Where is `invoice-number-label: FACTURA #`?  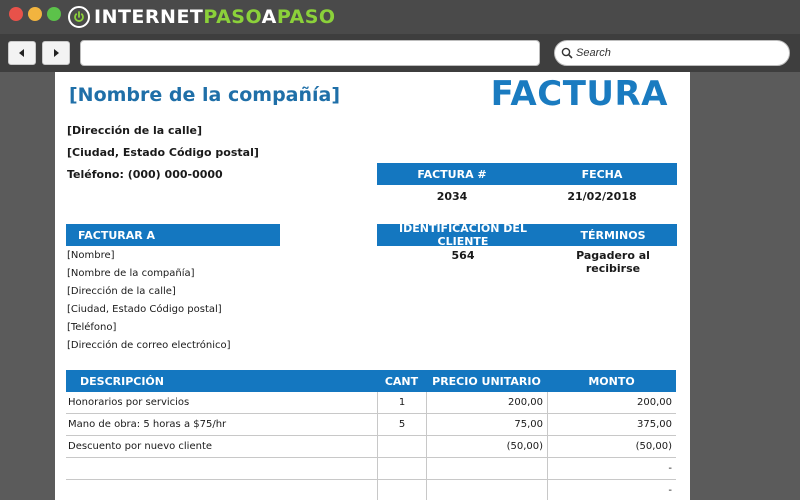
invoice-number-label: FACTURA # is located at coordinates (452, 174).